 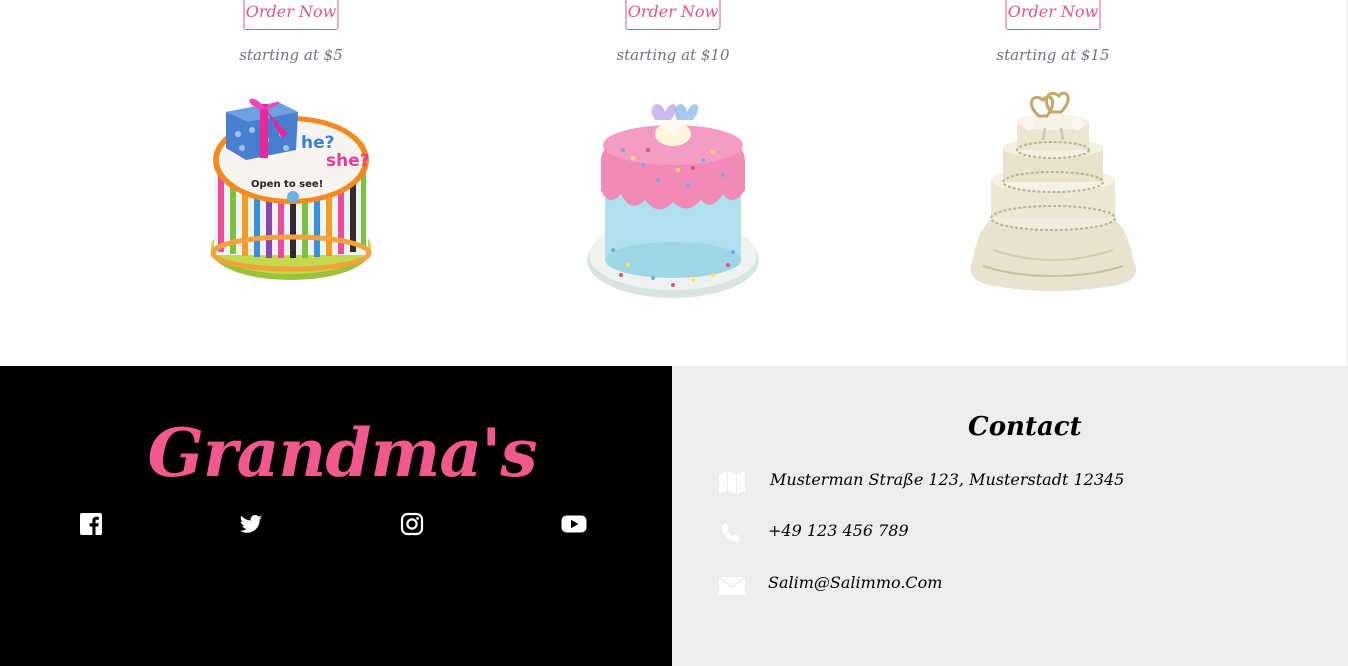 What do you see at coordinates (574, 524) in the screenshot?
I see `youtube-icon` at bounding box center [574, 524].